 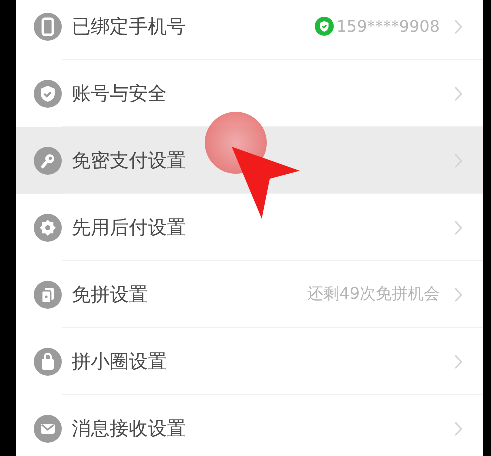 I want to click on setting-label: 免密支付设置, so click(x=129, y=161).